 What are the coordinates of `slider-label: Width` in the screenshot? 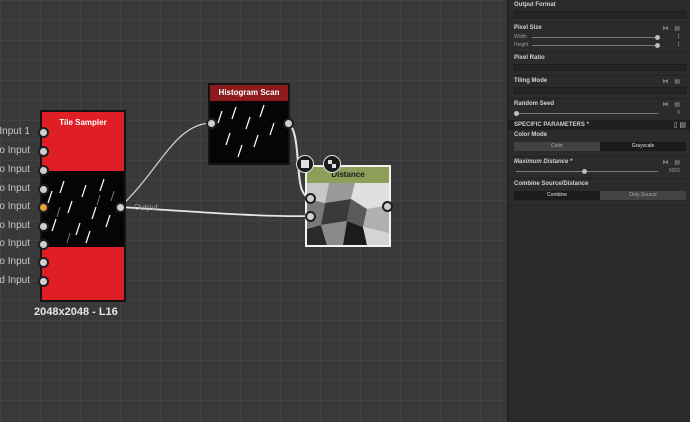 It's located at (520, 37).